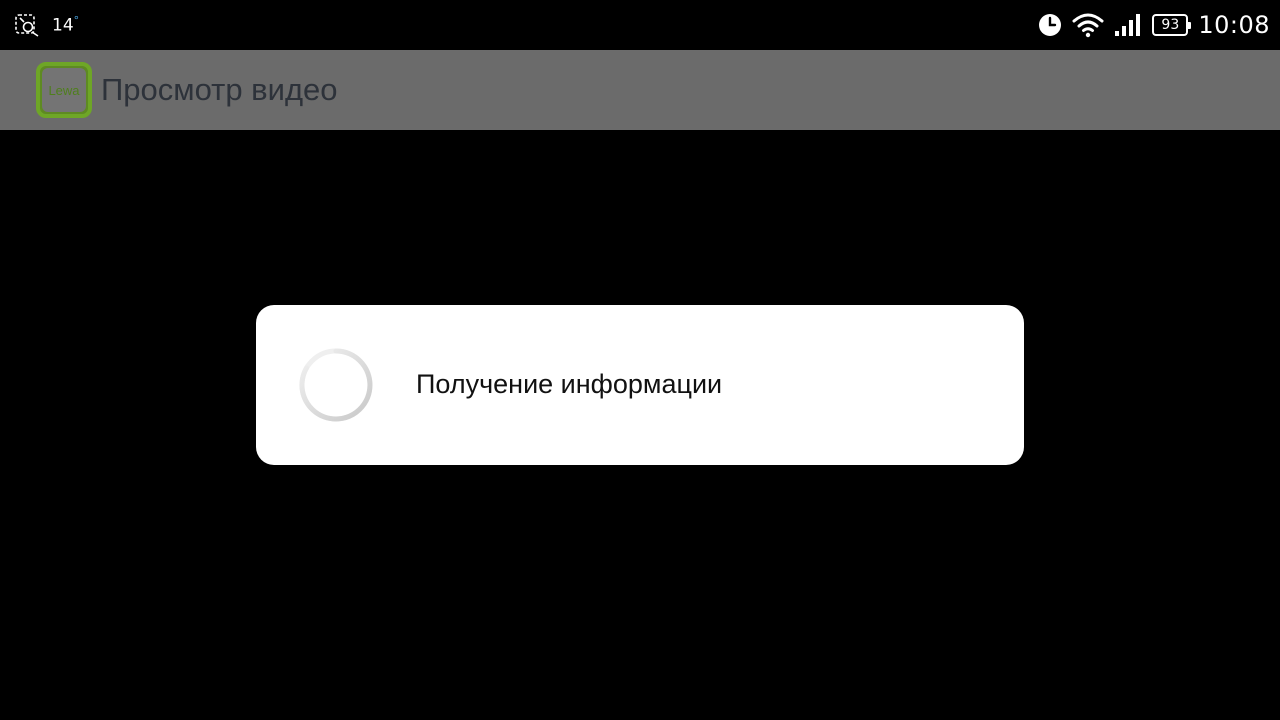 This screenshot has height=720, width=1280. I want to click on app-logo: Lewa, so click(64, 90).